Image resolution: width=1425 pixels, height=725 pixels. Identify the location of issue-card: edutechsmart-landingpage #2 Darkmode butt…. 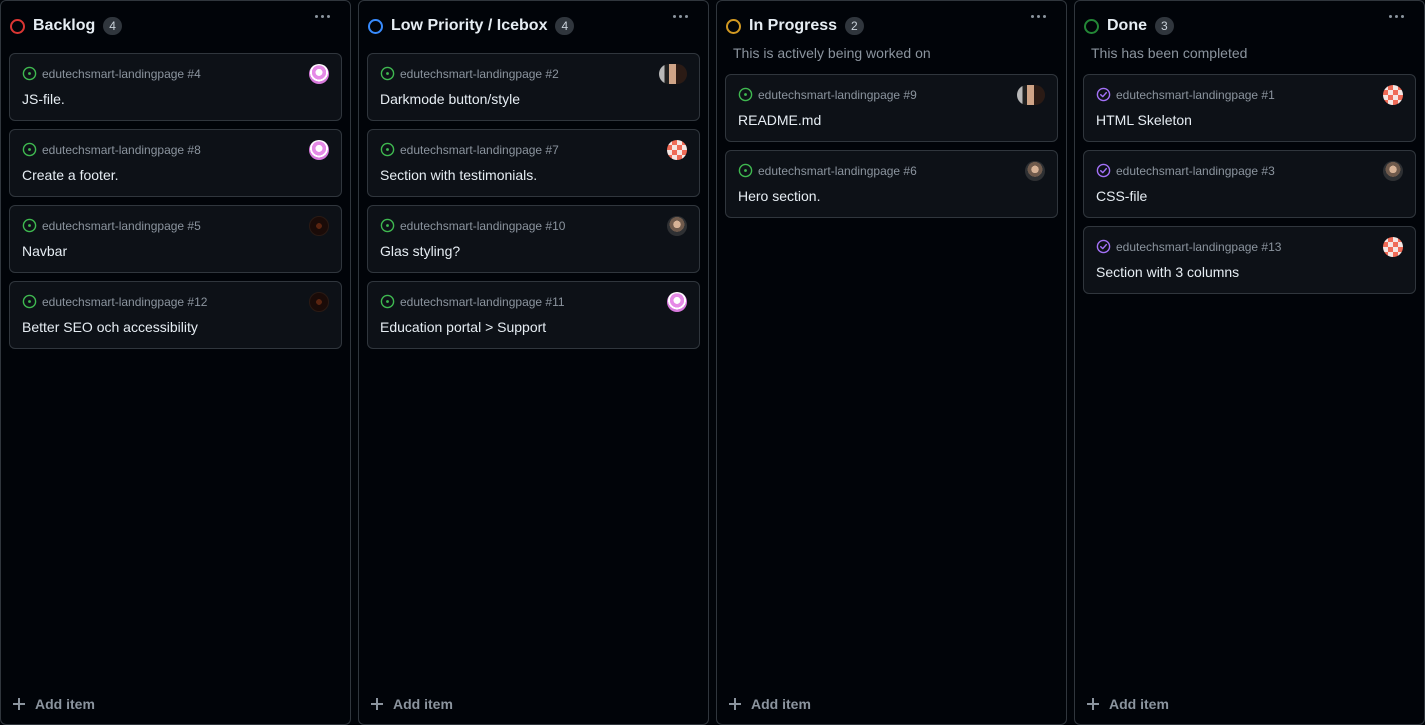
(533, 87).